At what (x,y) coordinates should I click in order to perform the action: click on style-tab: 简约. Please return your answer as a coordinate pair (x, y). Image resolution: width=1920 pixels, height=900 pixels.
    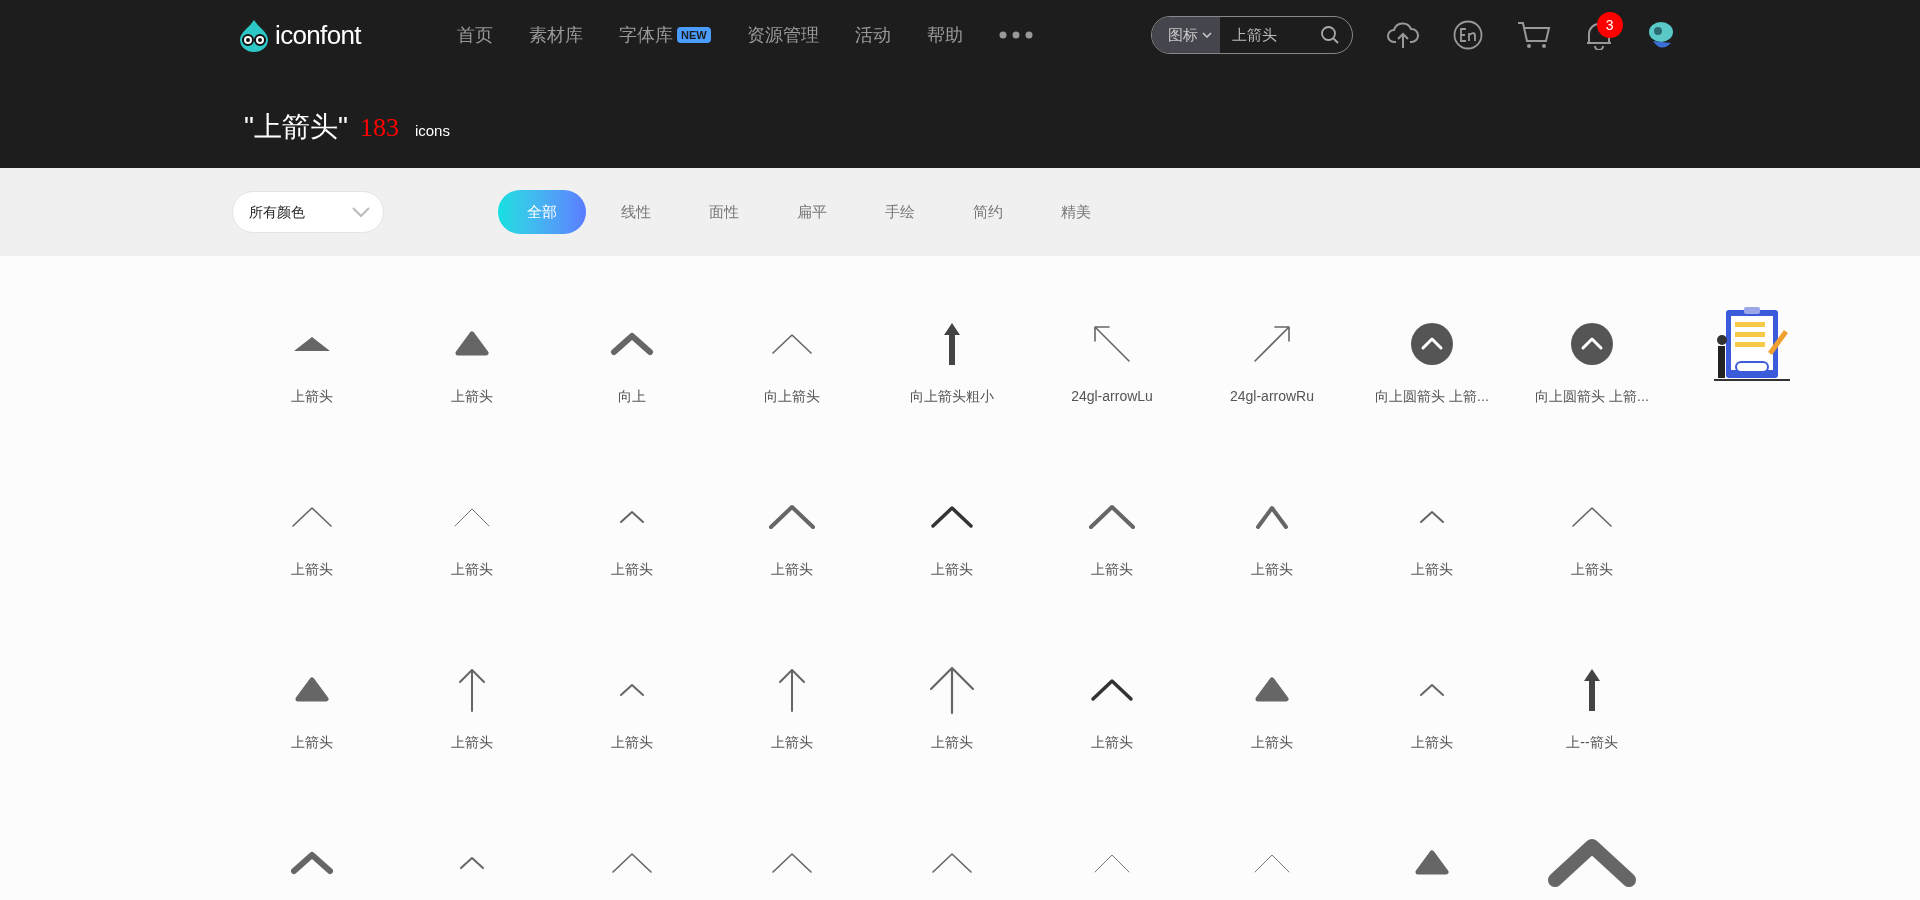
    Looking at the image, I should click on (988, 212).